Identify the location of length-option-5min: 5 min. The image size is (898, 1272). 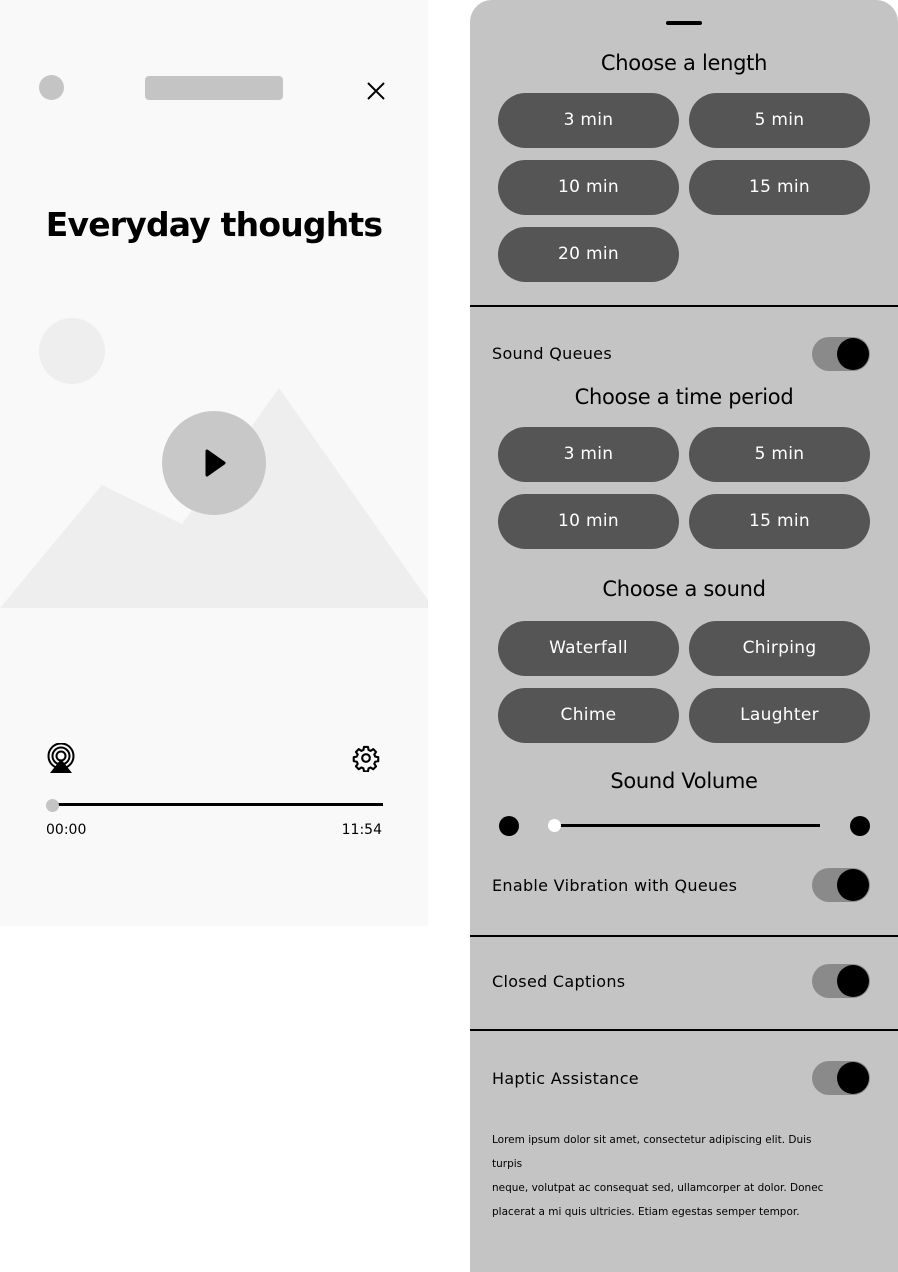
(779, 120).